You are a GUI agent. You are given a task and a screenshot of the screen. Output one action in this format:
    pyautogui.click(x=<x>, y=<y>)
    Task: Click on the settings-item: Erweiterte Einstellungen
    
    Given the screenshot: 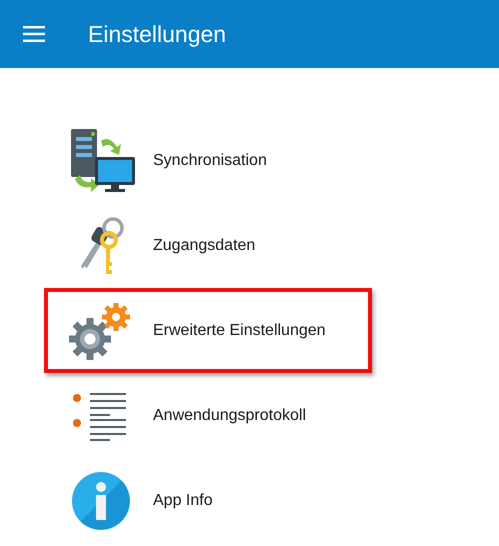 What is the action you would take?
    pyautogui.click(x=208, y=330)
    